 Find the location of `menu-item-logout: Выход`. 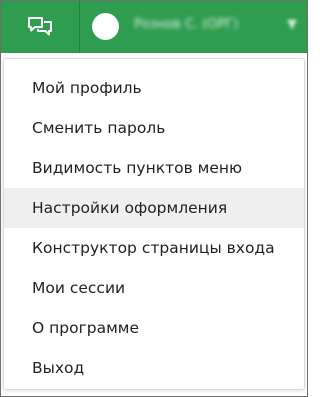

menu-item-logout: Выход is located at coordinates (154, 368).